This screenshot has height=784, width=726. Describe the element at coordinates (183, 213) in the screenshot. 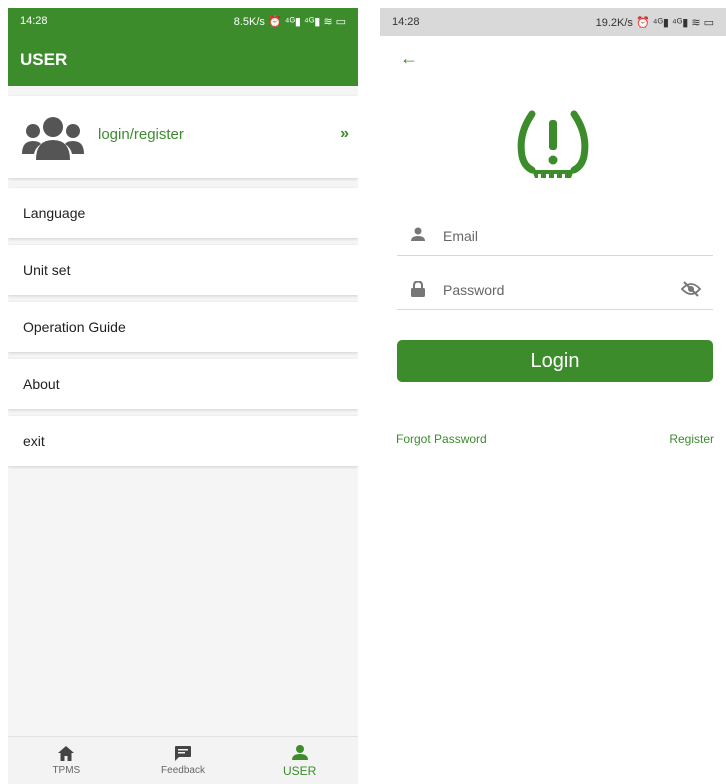

I see `menu-item-language: Language` at that location.